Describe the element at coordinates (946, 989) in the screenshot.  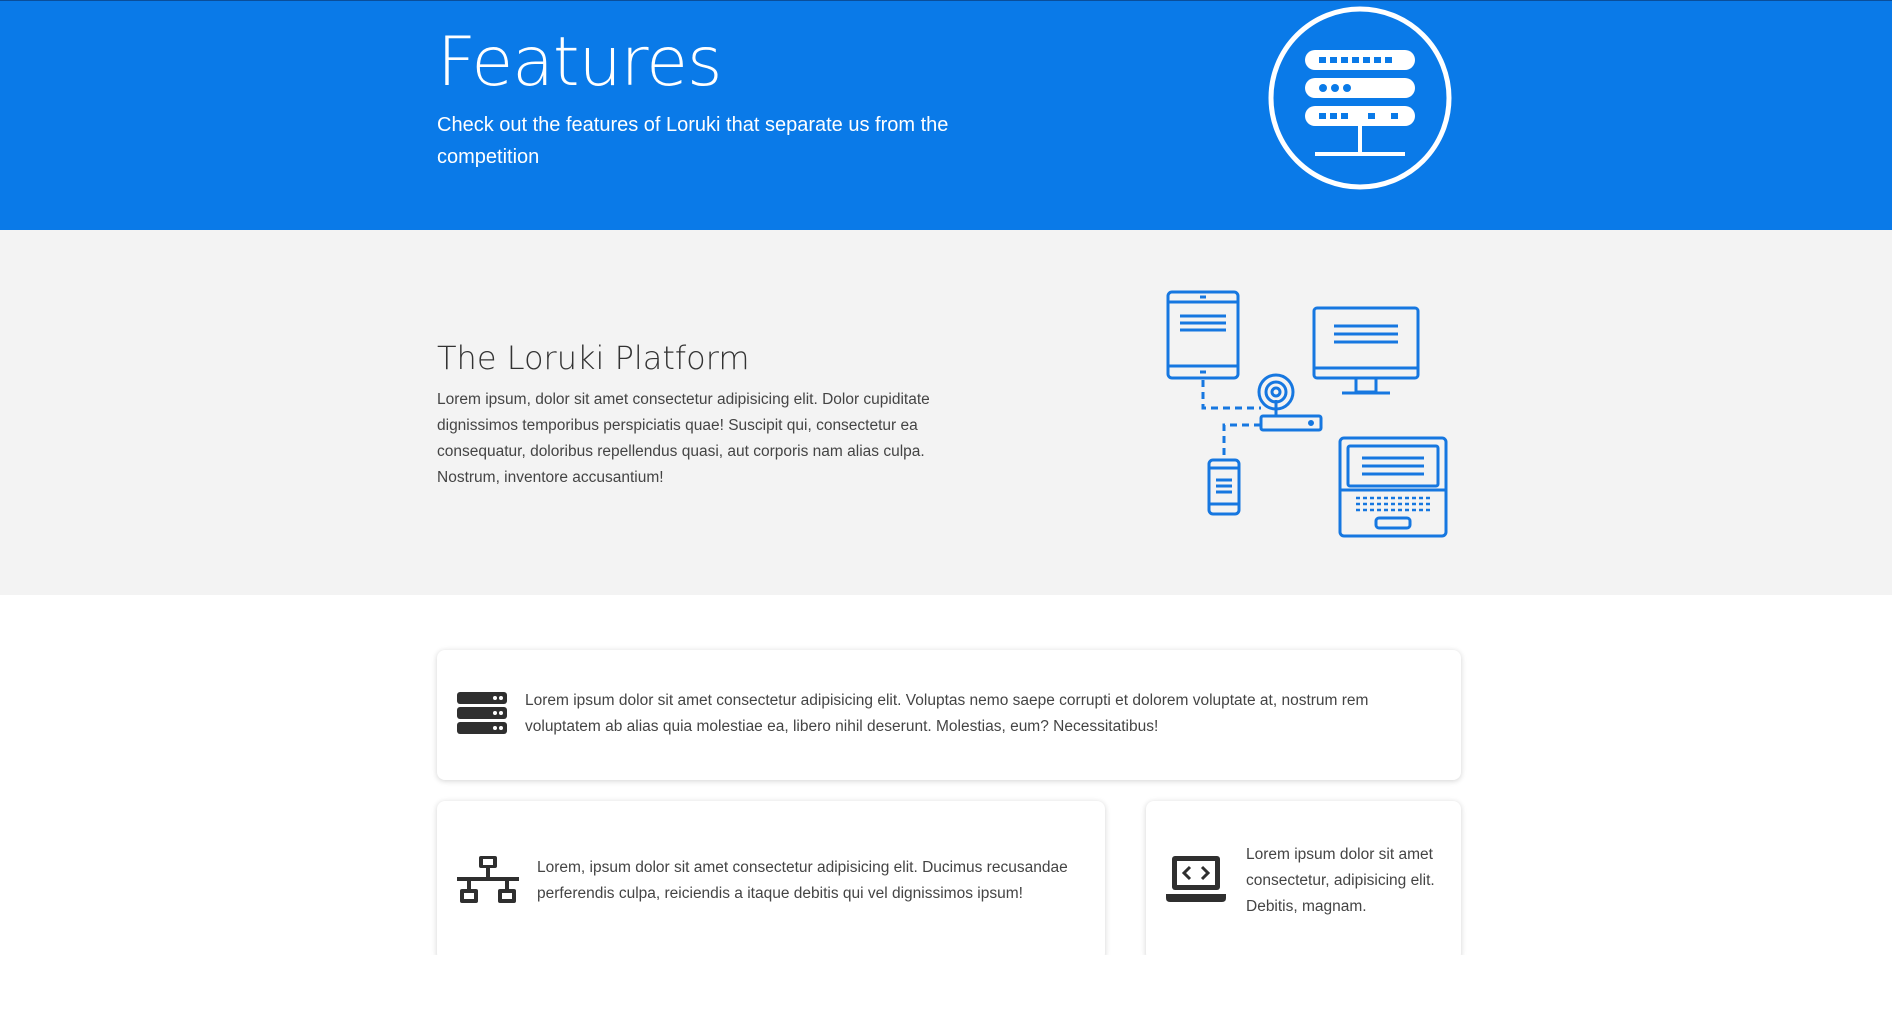
I see `page-bottom` at that location.